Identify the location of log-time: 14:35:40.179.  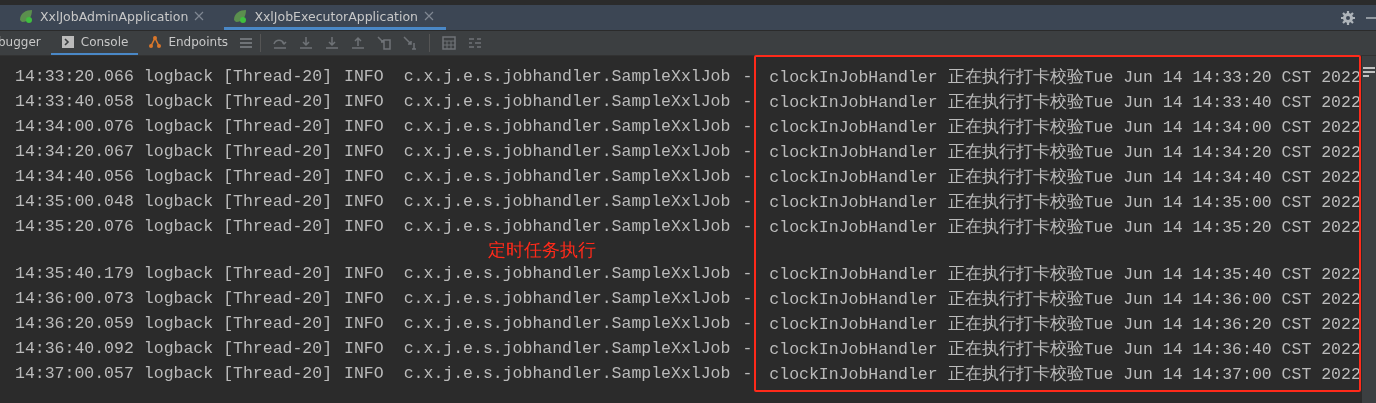
(74, 273).